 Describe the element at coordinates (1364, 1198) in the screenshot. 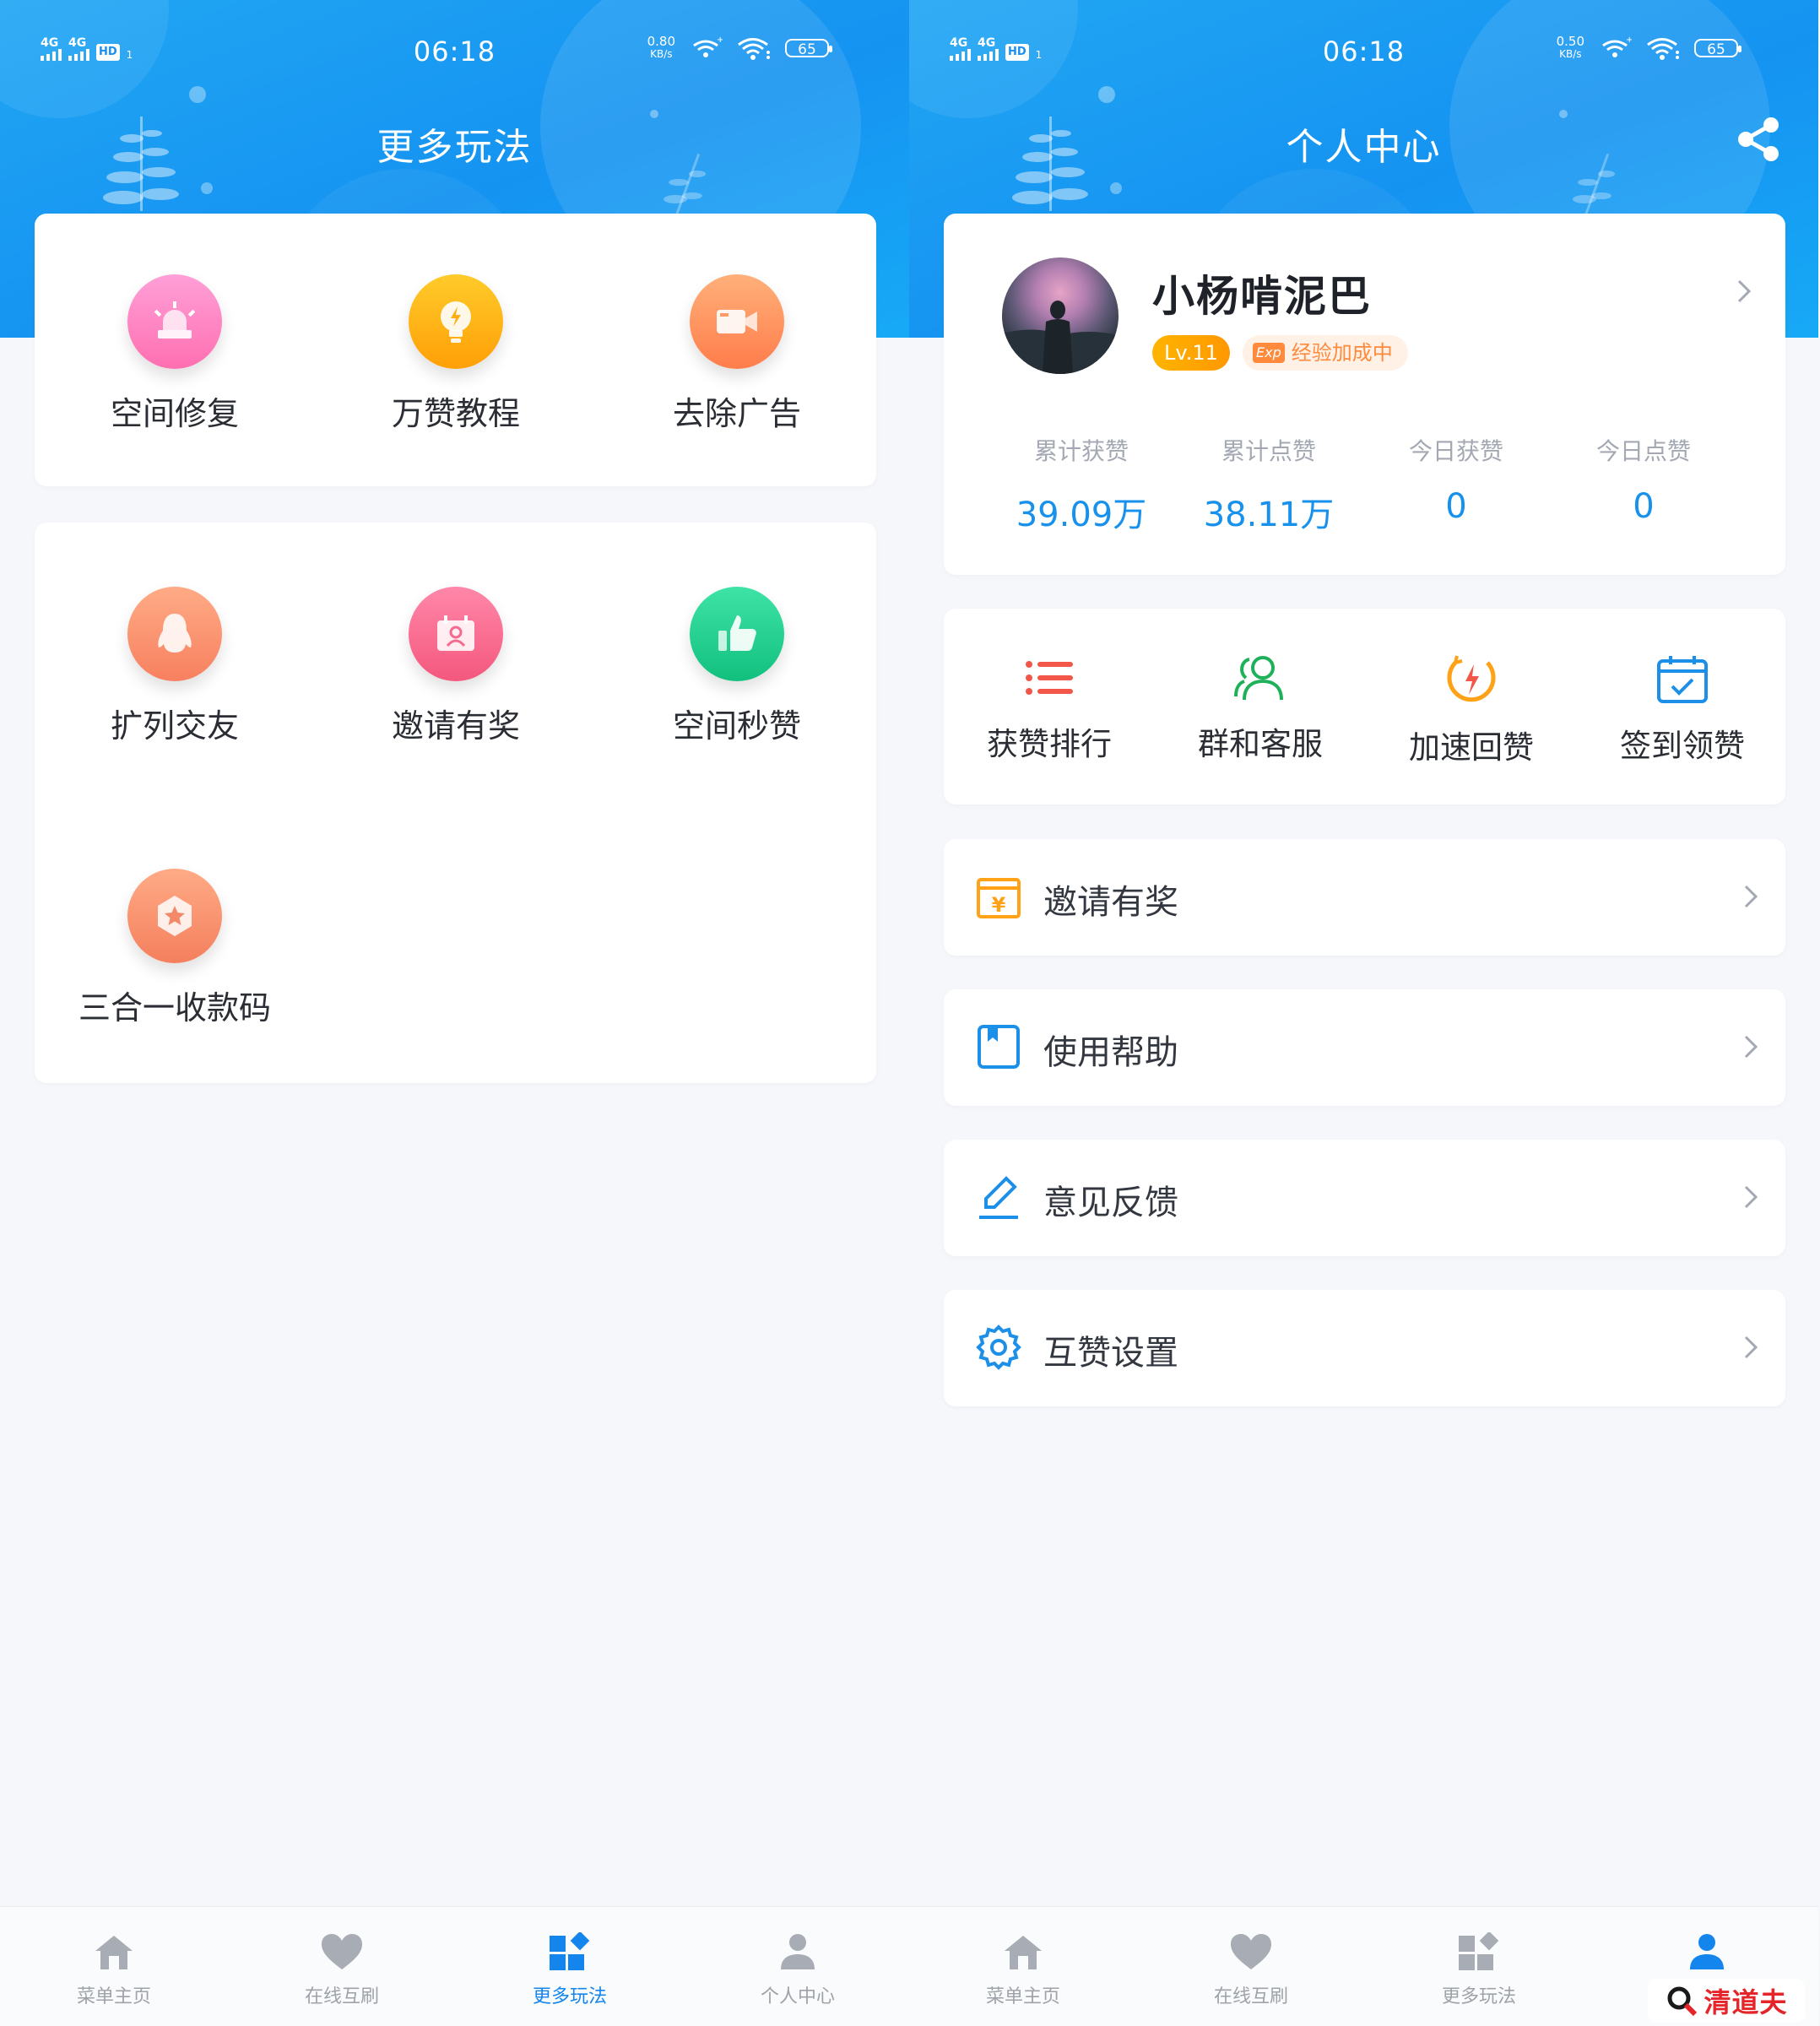

I see `menu-row-feedback: 意见反馈` at that location.